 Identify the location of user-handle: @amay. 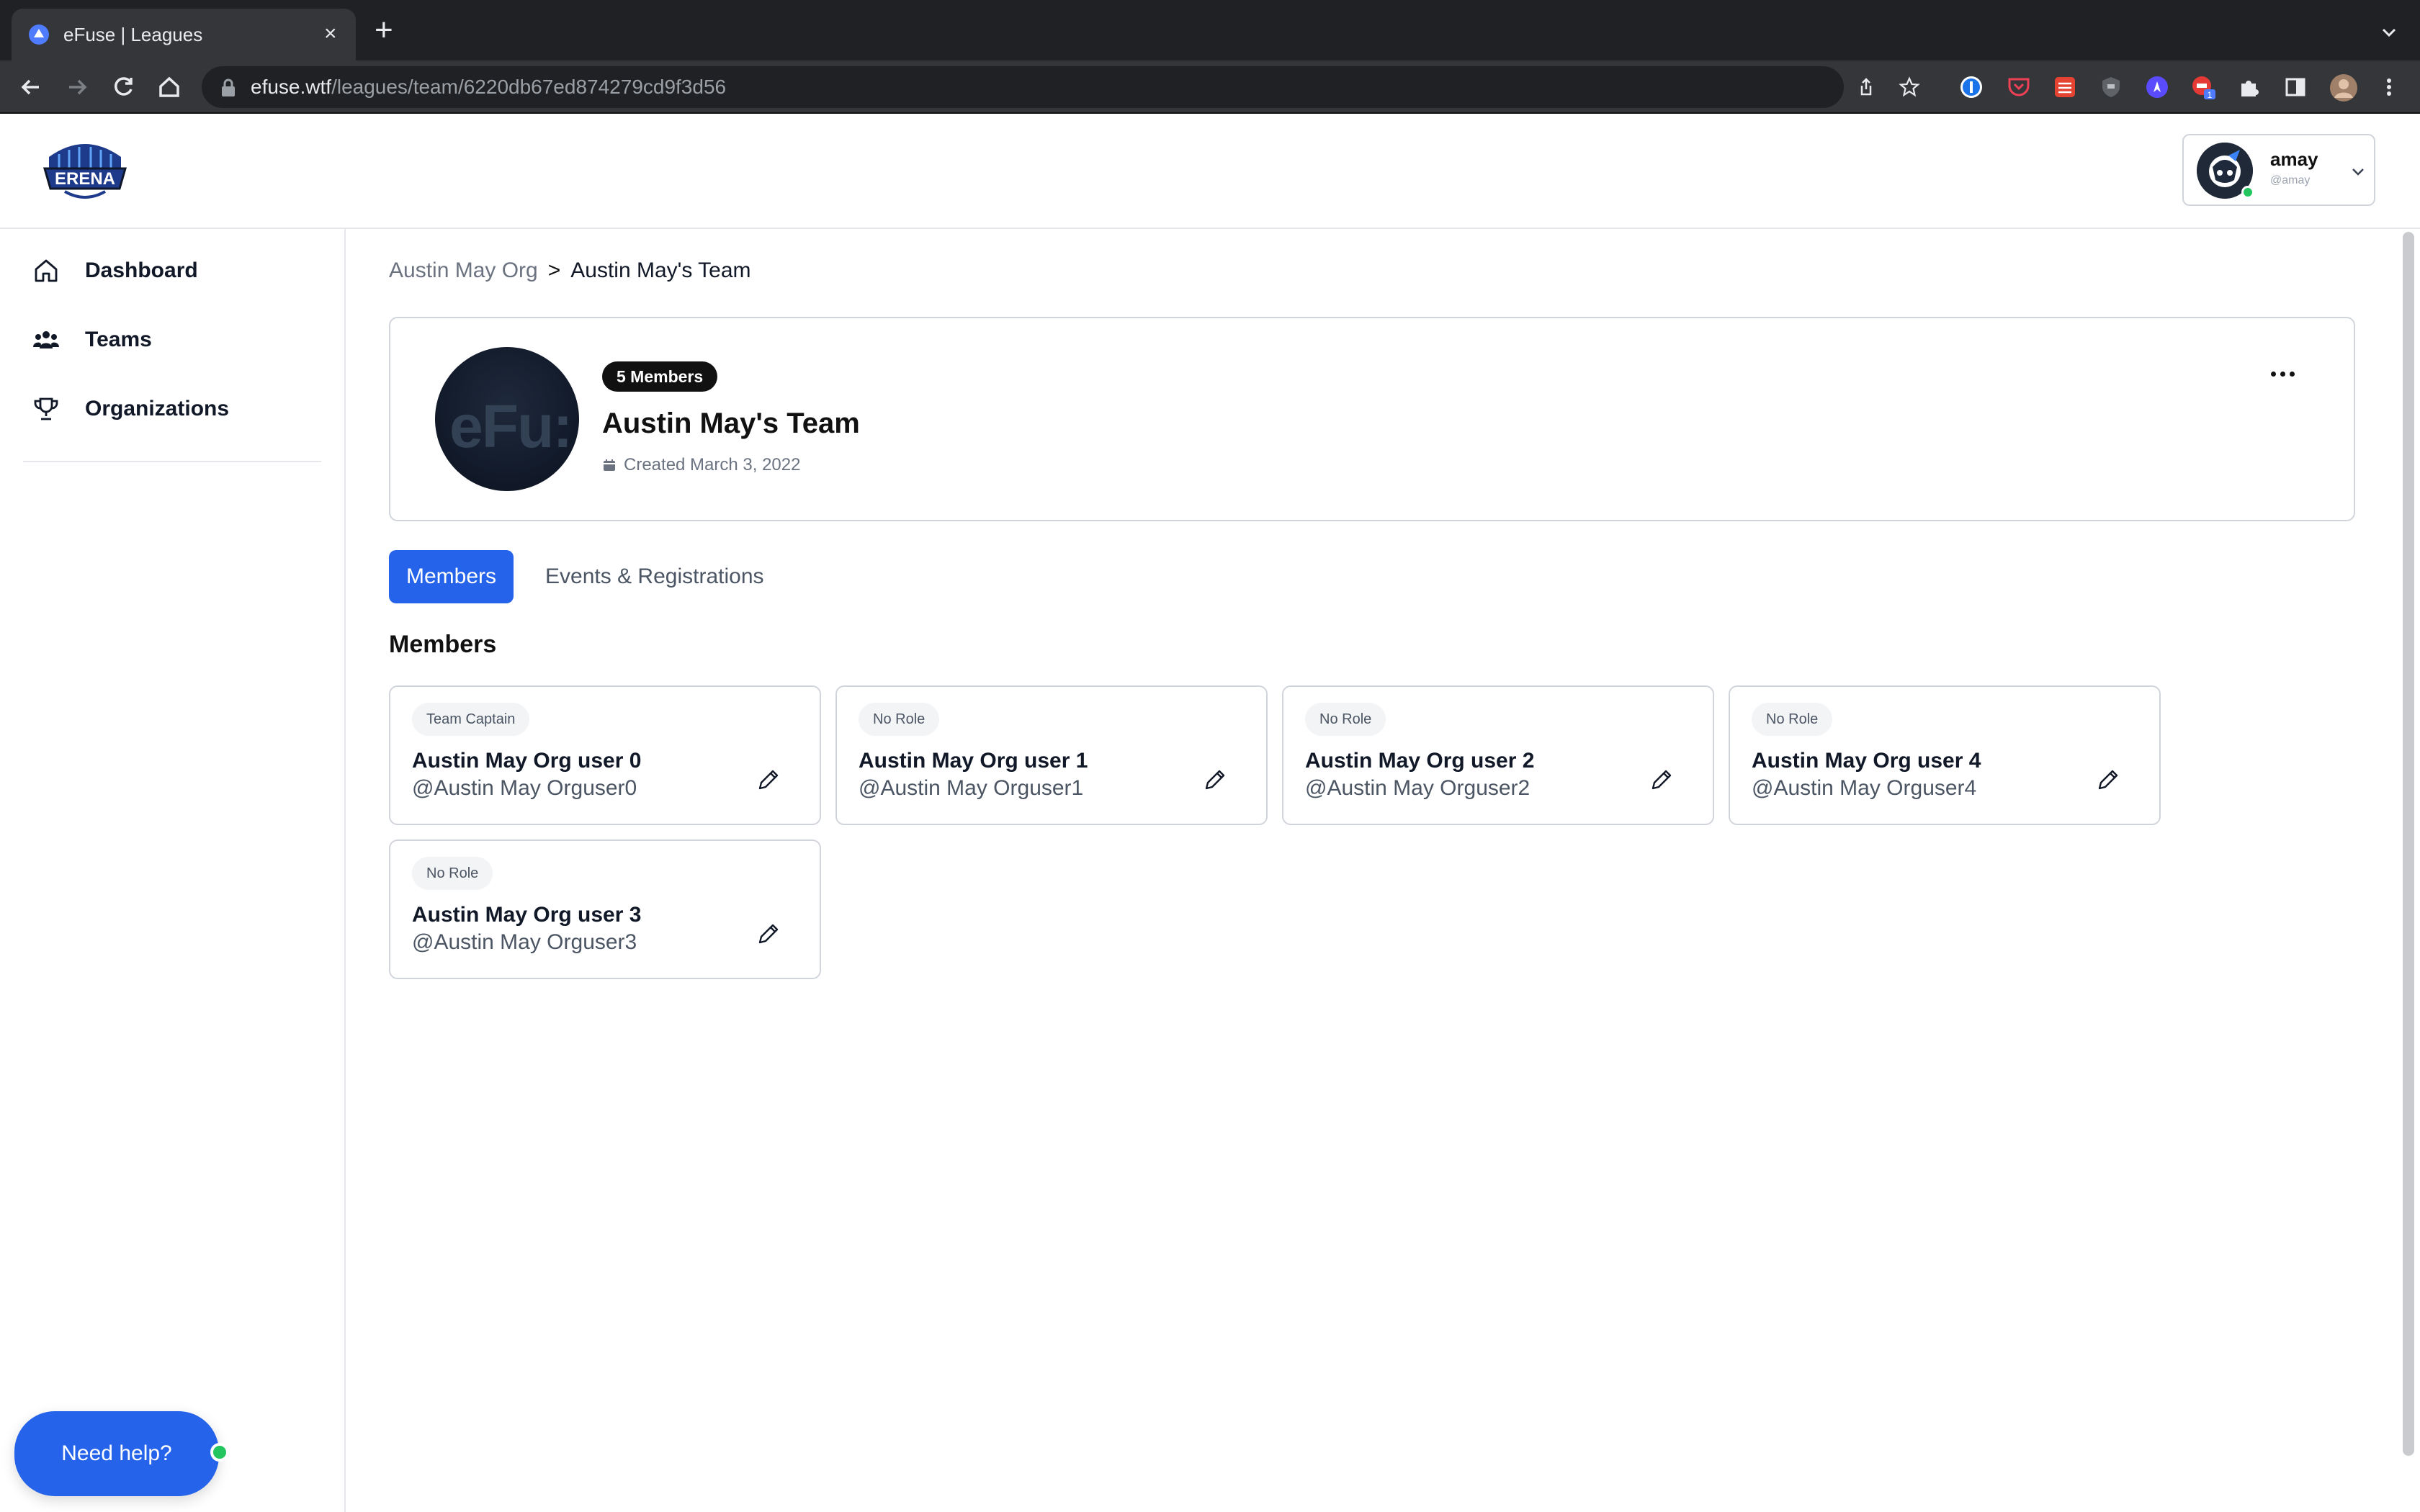
(2290, 180).